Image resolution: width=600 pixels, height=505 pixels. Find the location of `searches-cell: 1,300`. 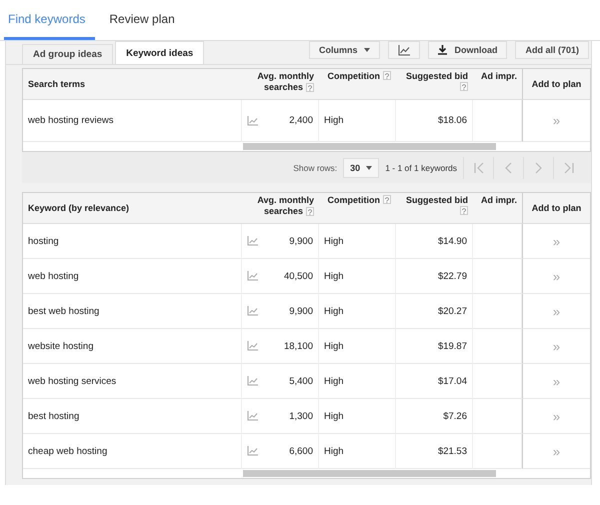

searches-cell: 1,300 is located at coordinates (301, 416).